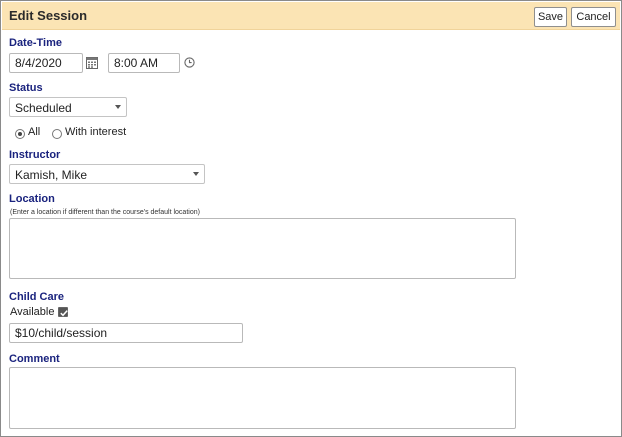  I want to click on status-select: Scheduled, so click(68, 107).